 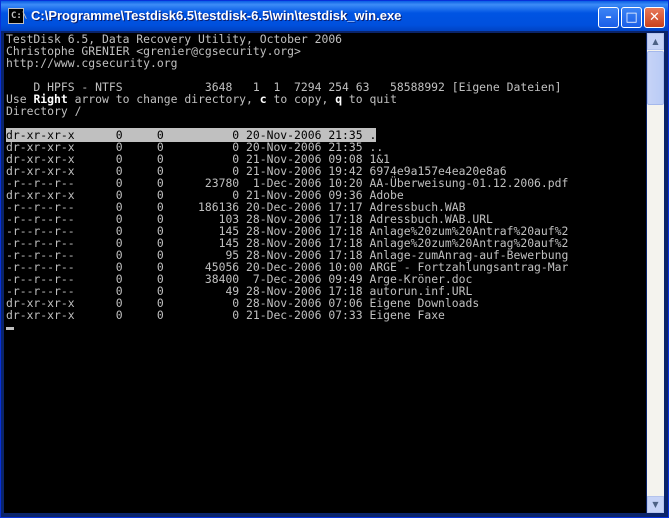 What do you see at coordinates (655, 504) in the screenshot?
I see `scroll-down-button: ▼` at bounding box center [655, 504].